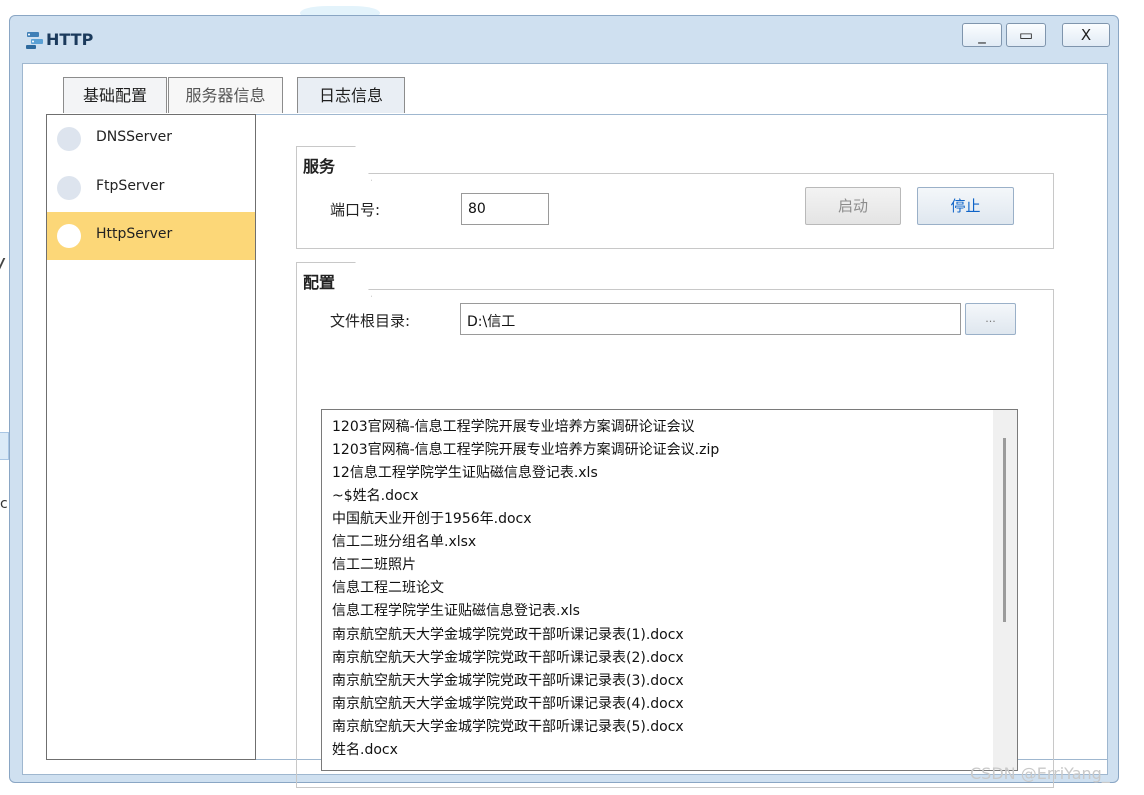 The width and height of the screenshot is (1144, 795). What do you see at coordinates (134, 137) in the screenshot?
I see `sidebar-item-label: DNSServer` at bounding box center [134, 137].